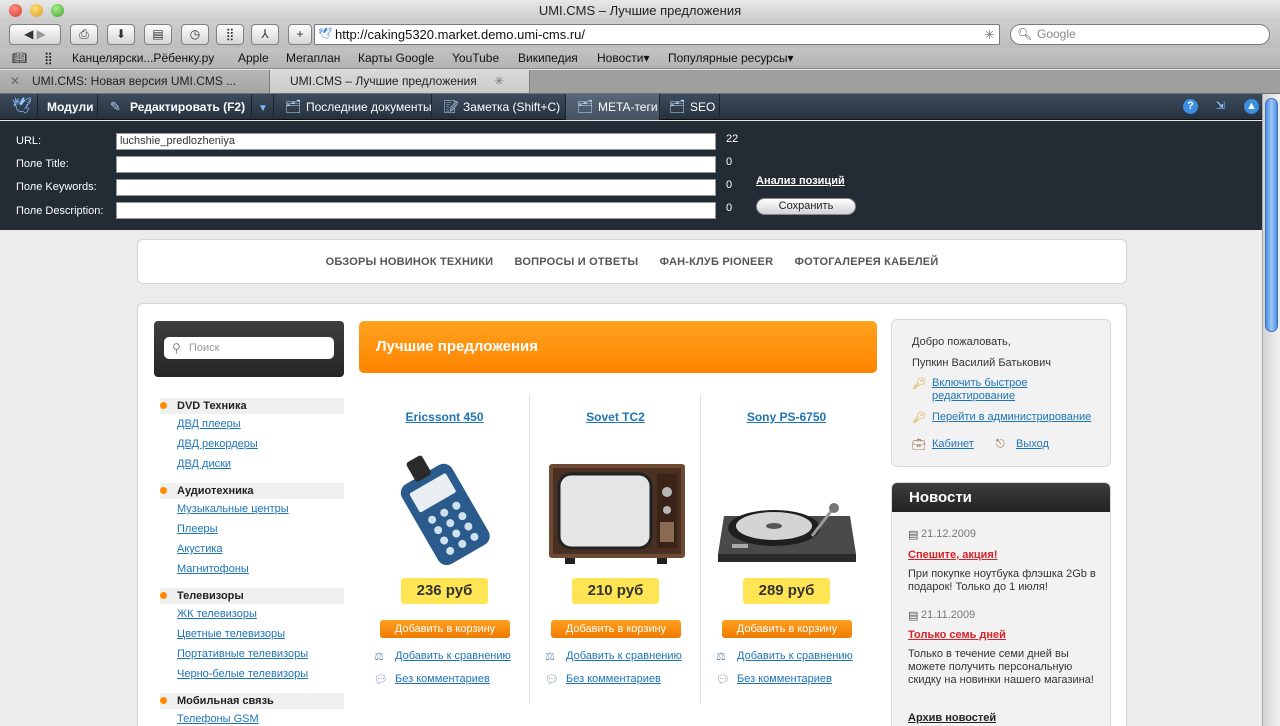 This screenshot has height=726, width=1280. Describe the element at coordinates (36, 10) in the screenshot. I see `minimize-window-button` at that location.